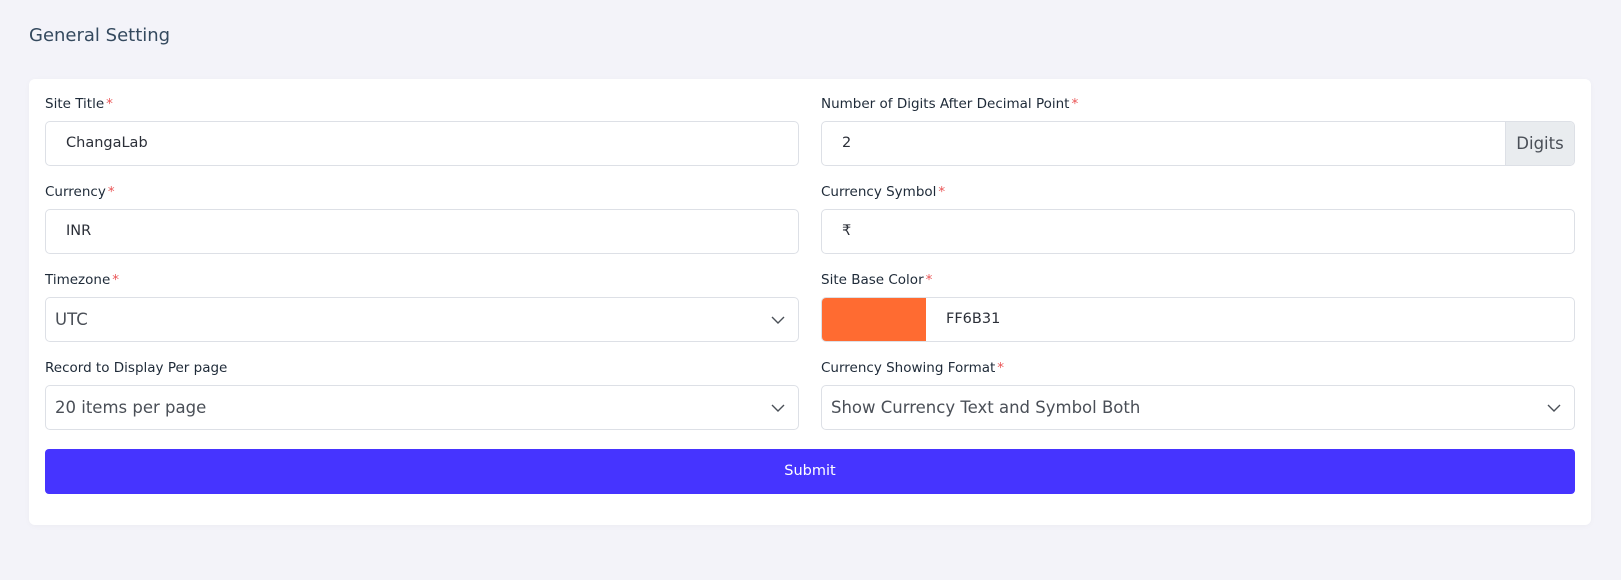  What do you see at coordinates (847, 231) in the screenshot?
I see `currency-symbol-value: ₹` at bounding box center [847, 231].